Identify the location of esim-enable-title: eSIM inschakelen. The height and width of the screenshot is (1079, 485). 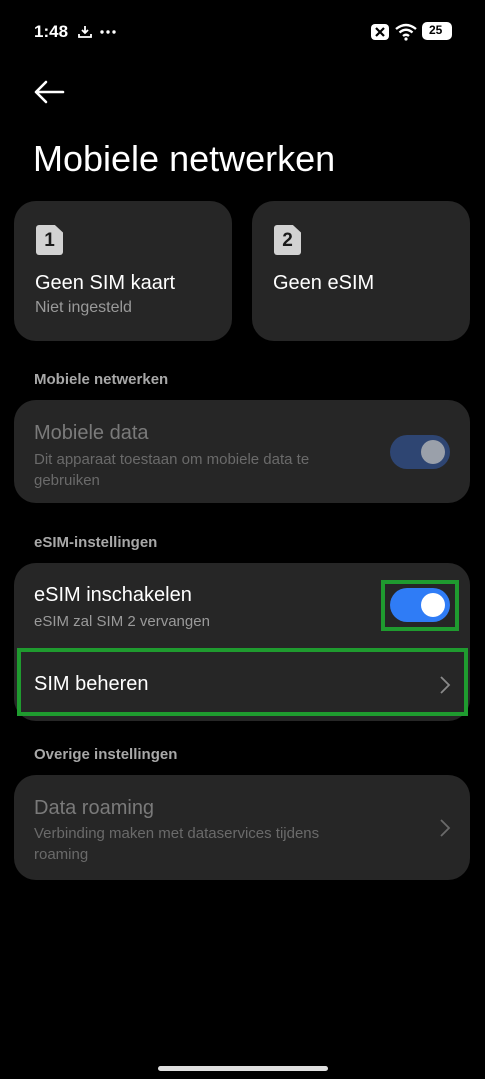
(113, 595).